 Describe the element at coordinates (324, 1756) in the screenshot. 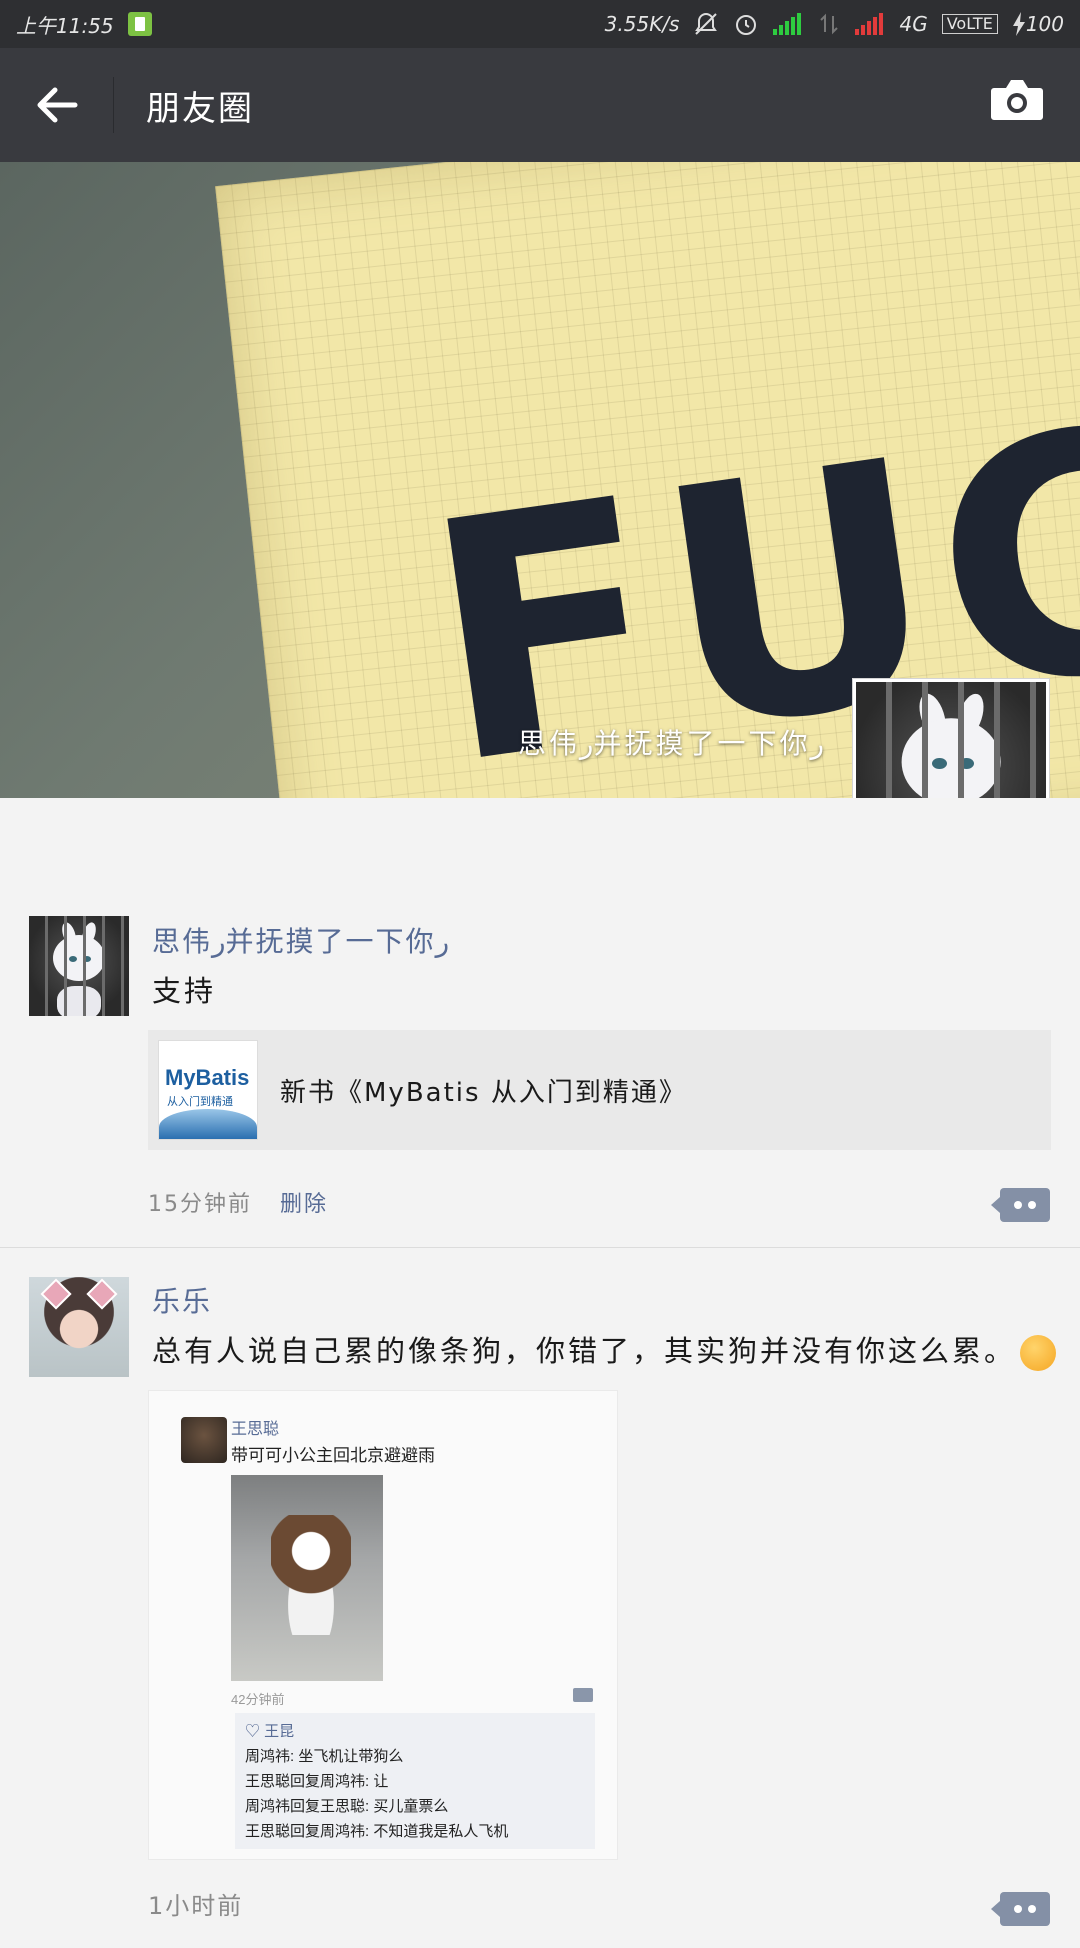

I see `shot-comment: 周鸿祎: 坐飞机让带狗么` at that location.